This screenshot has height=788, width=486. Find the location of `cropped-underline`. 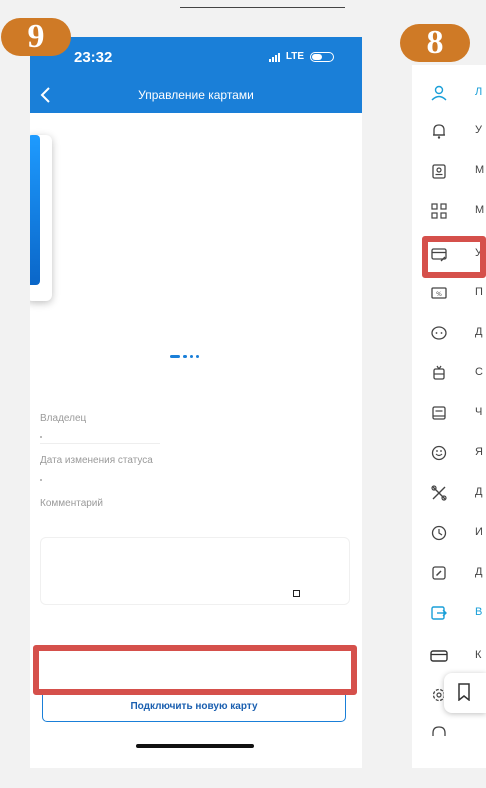

cropped-underline is located at coordinates (262, 7).